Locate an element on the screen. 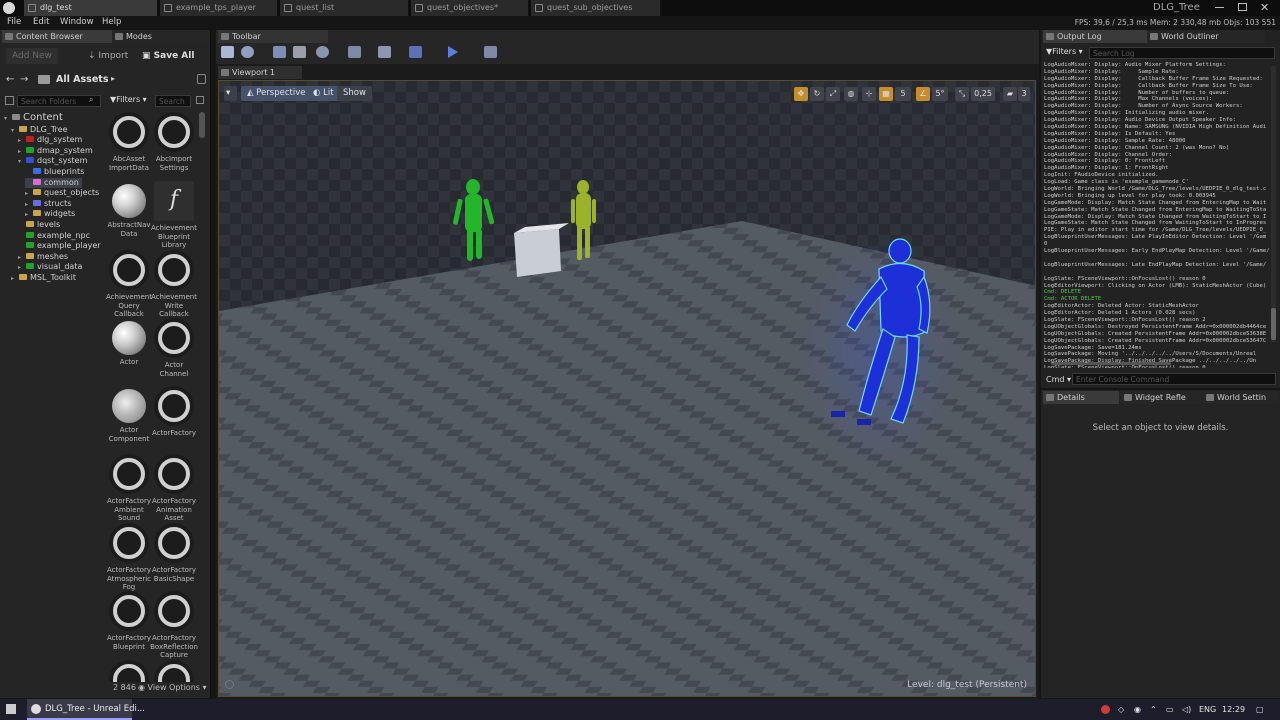 This screenshot has height=720, width=1280. folder-tree-item: common is located at coordinates (53, 182).